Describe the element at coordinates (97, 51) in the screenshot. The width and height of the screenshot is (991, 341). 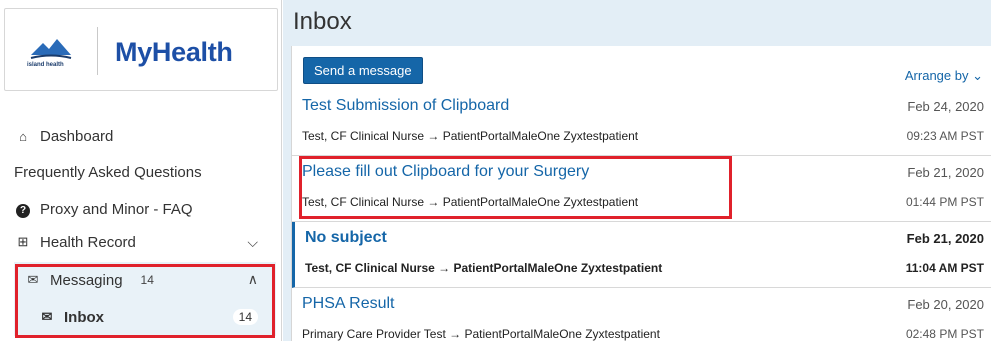
I see `logo-divider` at that location.